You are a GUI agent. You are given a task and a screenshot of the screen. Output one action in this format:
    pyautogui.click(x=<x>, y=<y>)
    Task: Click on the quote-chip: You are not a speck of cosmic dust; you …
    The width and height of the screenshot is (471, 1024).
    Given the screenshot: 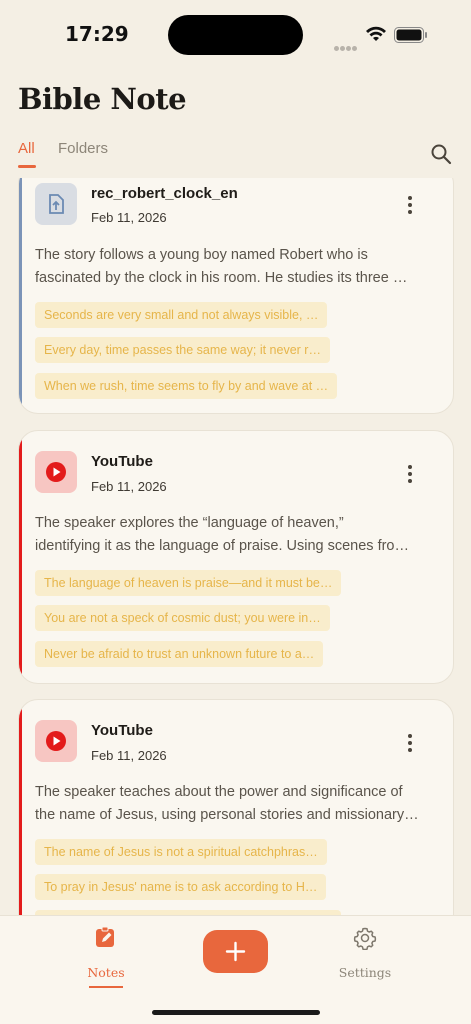 What is the action you would take?
    pyautogui.click(x=182, y=618)
    